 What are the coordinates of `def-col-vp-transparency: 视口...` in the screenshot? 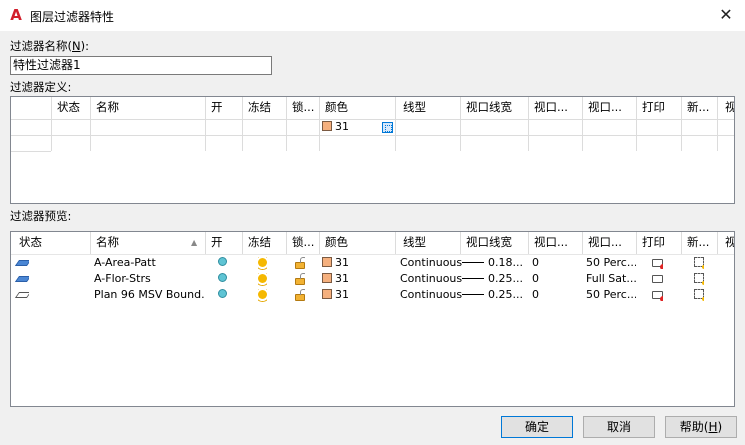 It's located at (555, 108).